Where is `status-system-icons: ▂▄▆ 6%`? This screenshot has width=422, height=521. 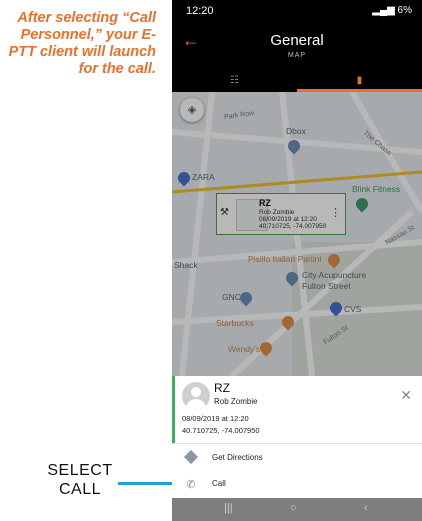
status-system-icons: ▂▄▆ 6% is located at coordinates (392, 10).